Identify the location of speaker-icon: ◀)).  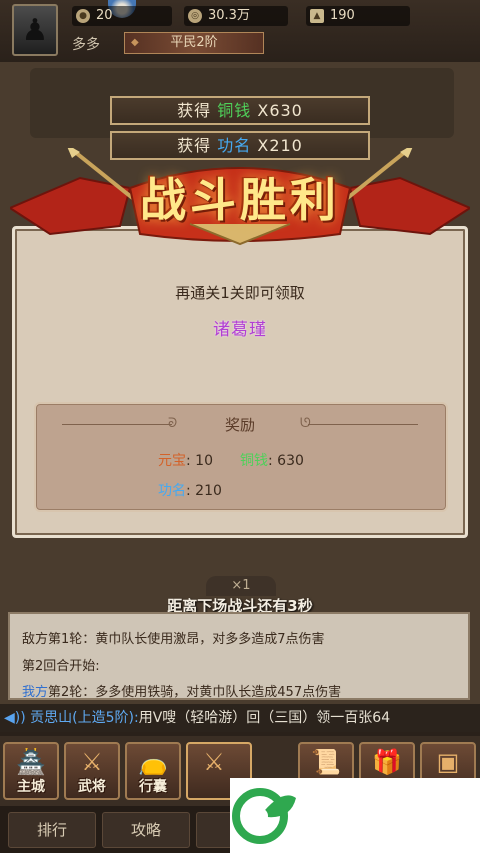
(15, 718).